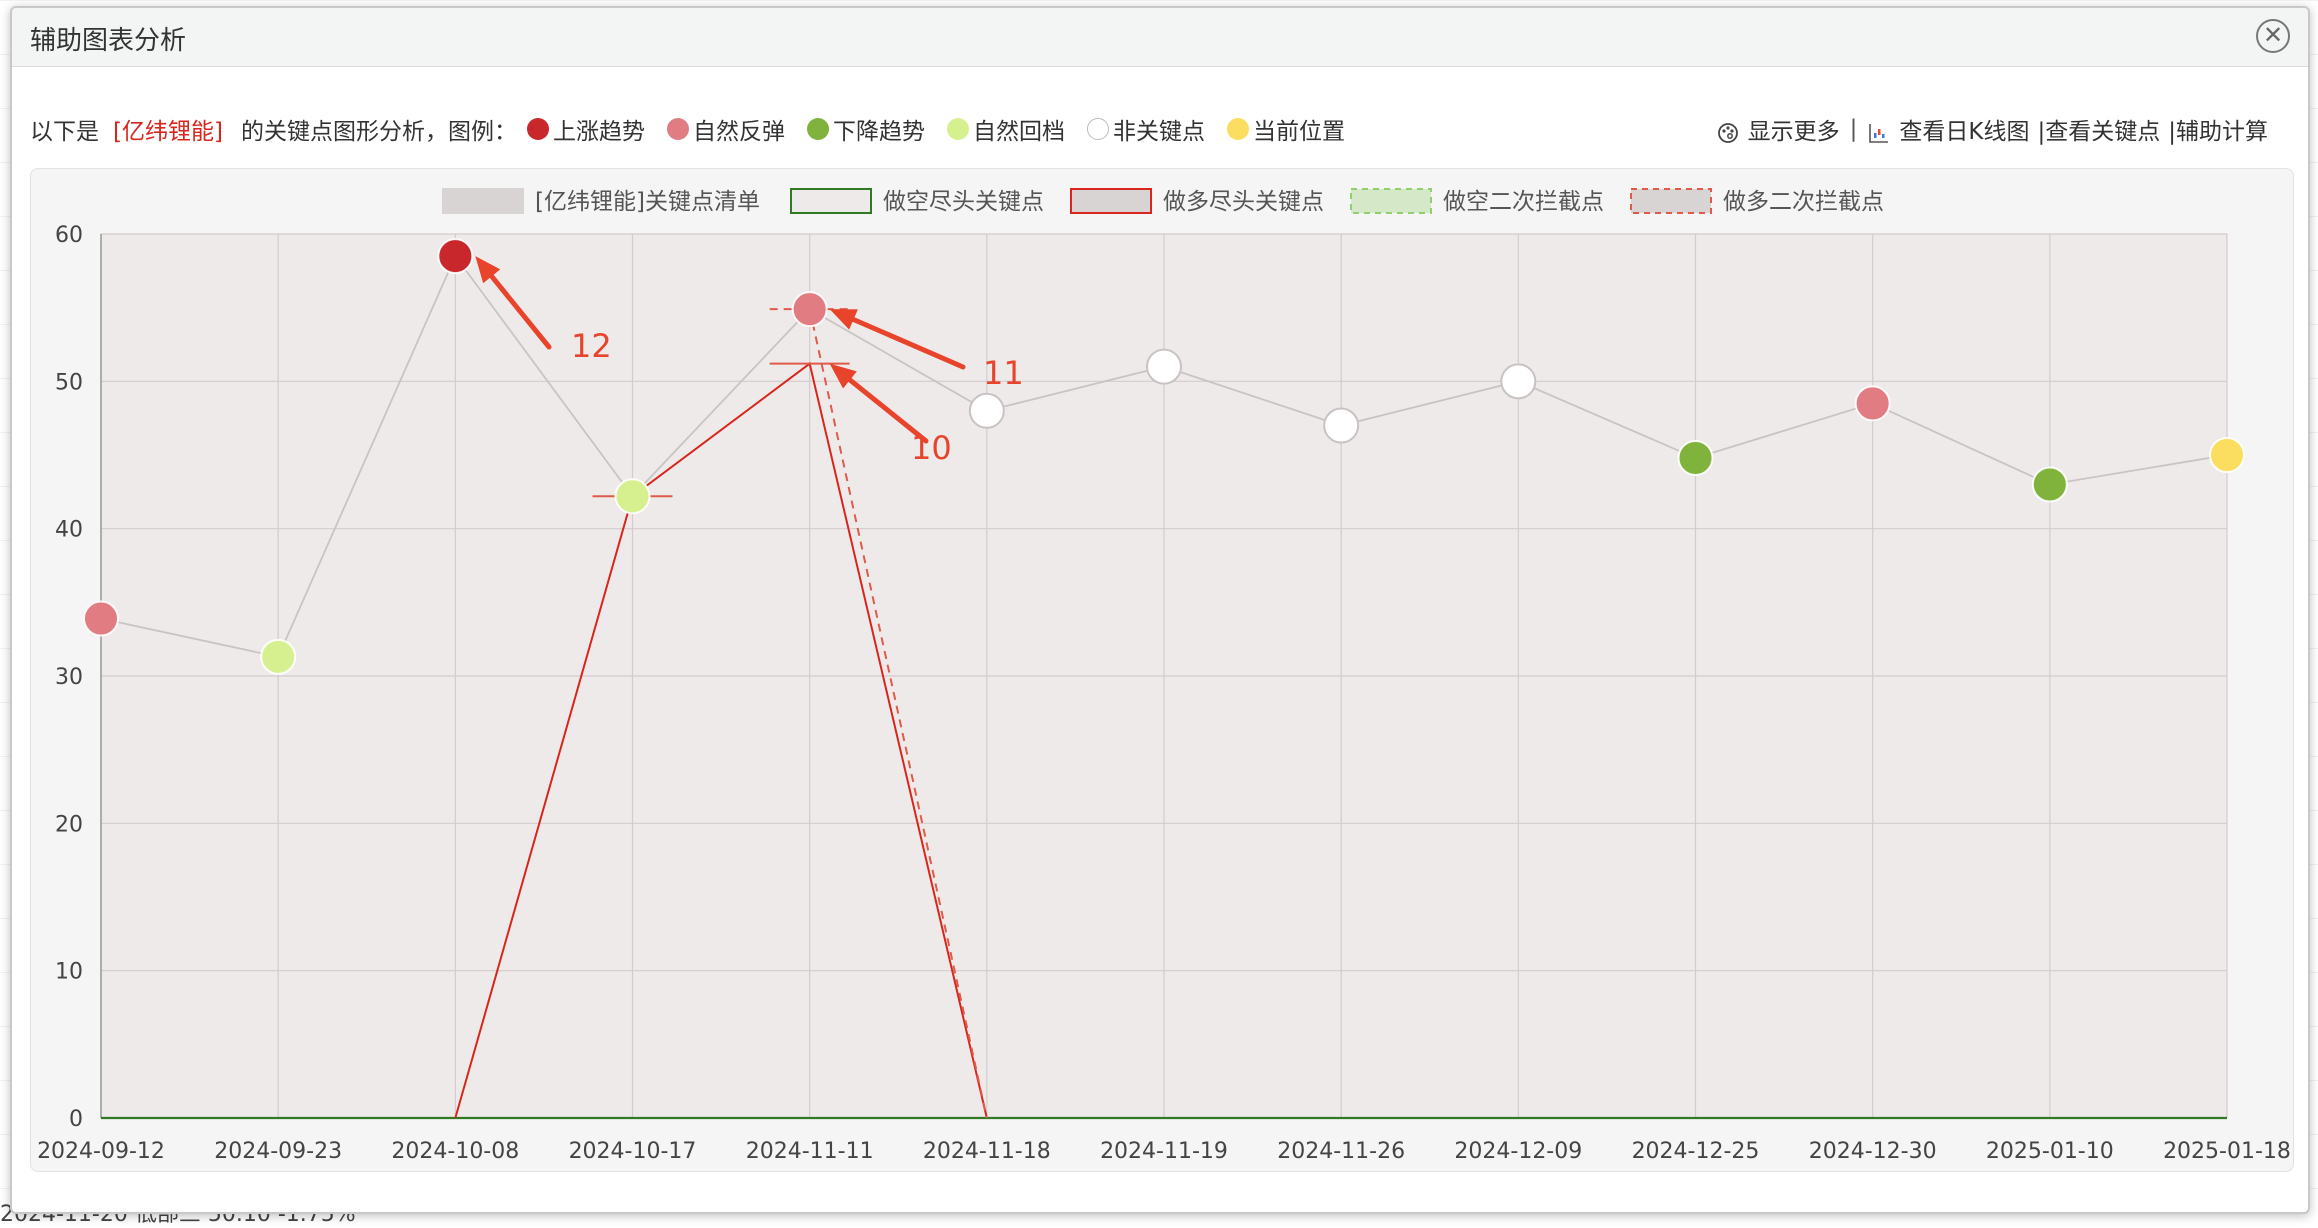  I want to click on legend-uptrend-label: 上涨趋势, so click(598, 132).